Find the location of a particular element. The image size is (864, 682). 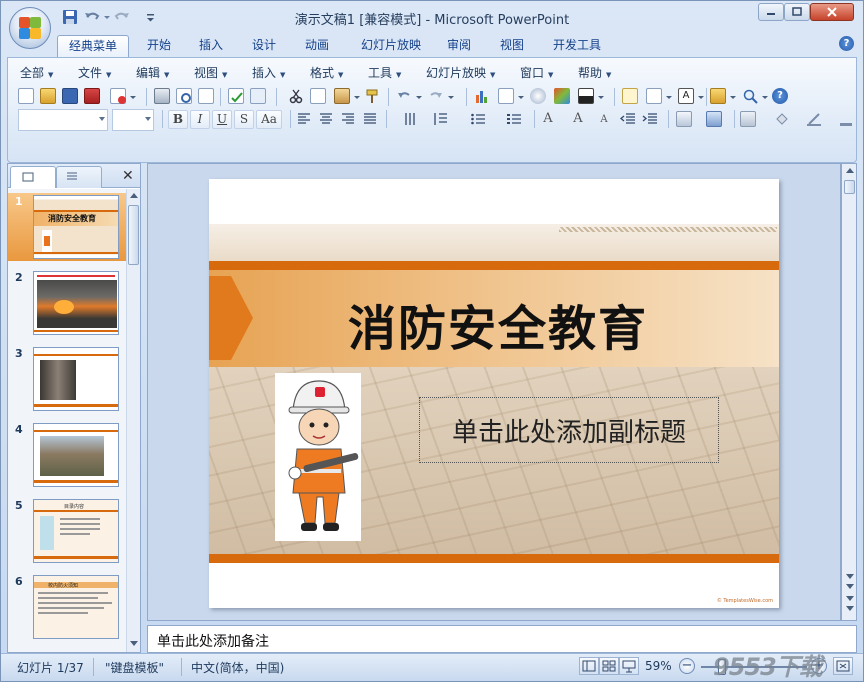

bold-button: B is located at coordinates (178, 119).